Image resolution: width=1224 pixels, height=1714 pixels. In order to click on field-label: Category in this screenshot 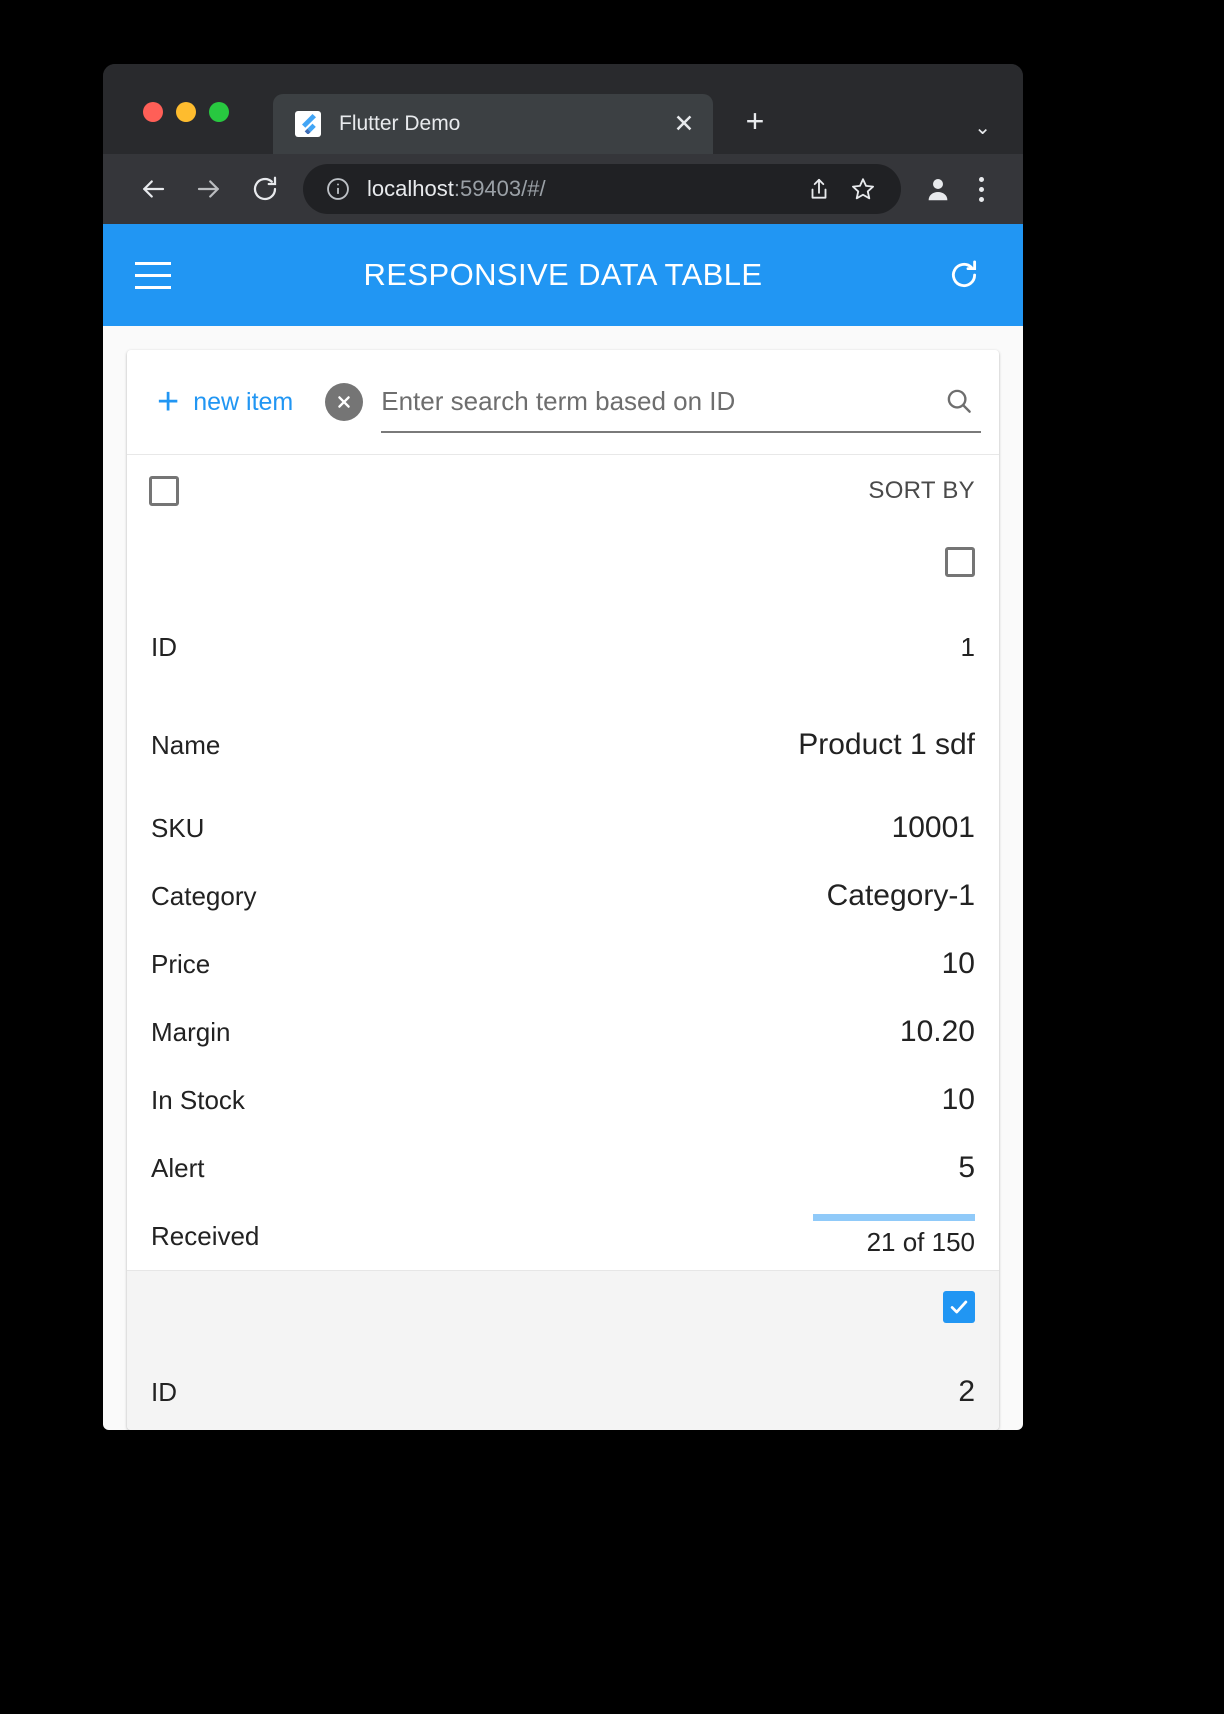, I will do `click(204, 895)`.